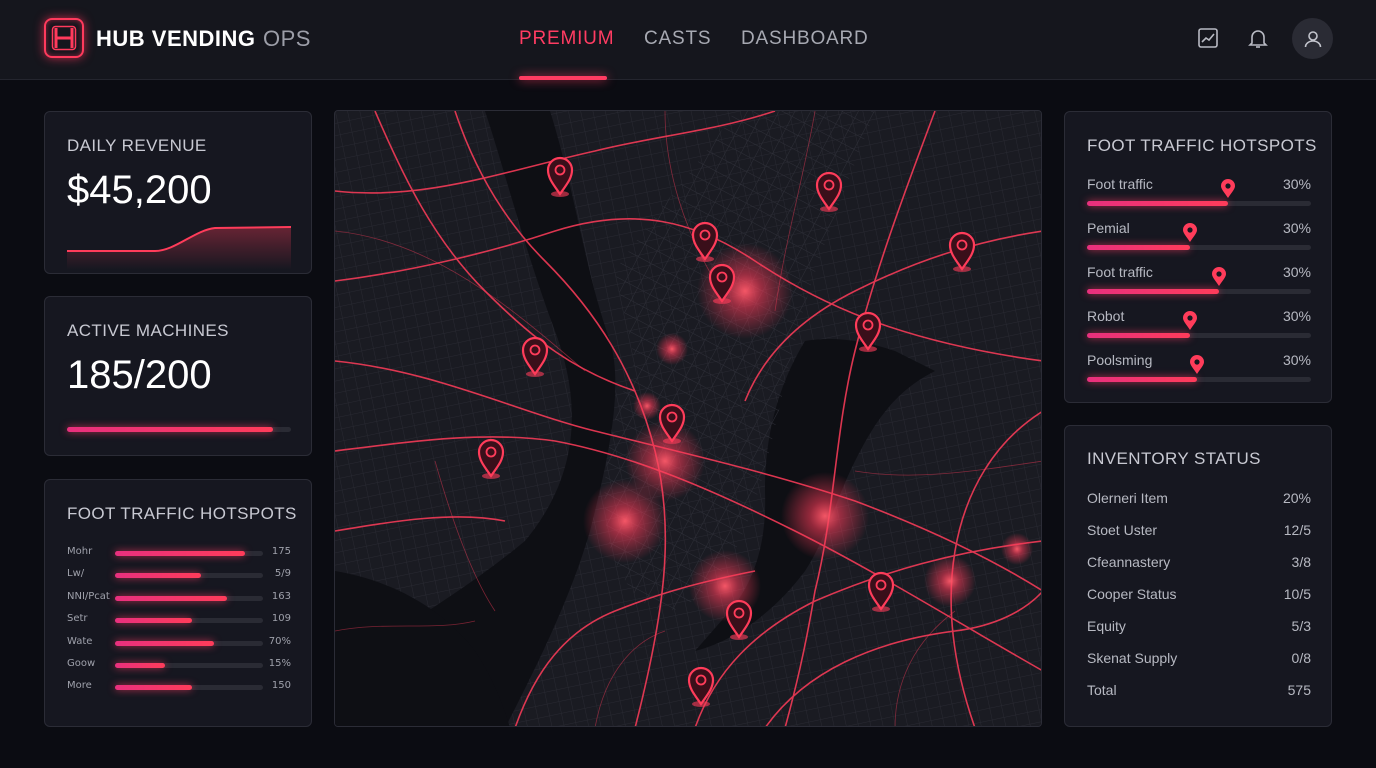 This screenshot has height=768, width=1376. I want to click on hotspot-row: Wate 70%, so click(179, 643).